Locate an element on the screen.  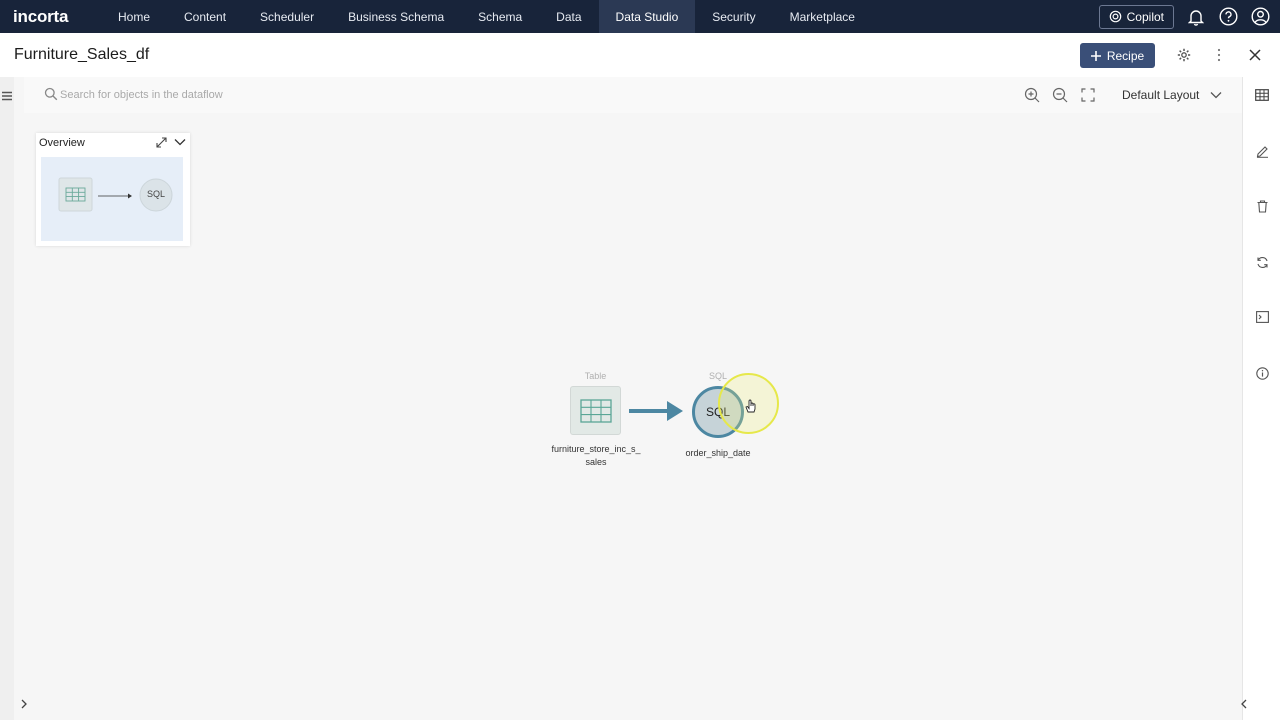
help-icon is located at coordinates (1228, 17).